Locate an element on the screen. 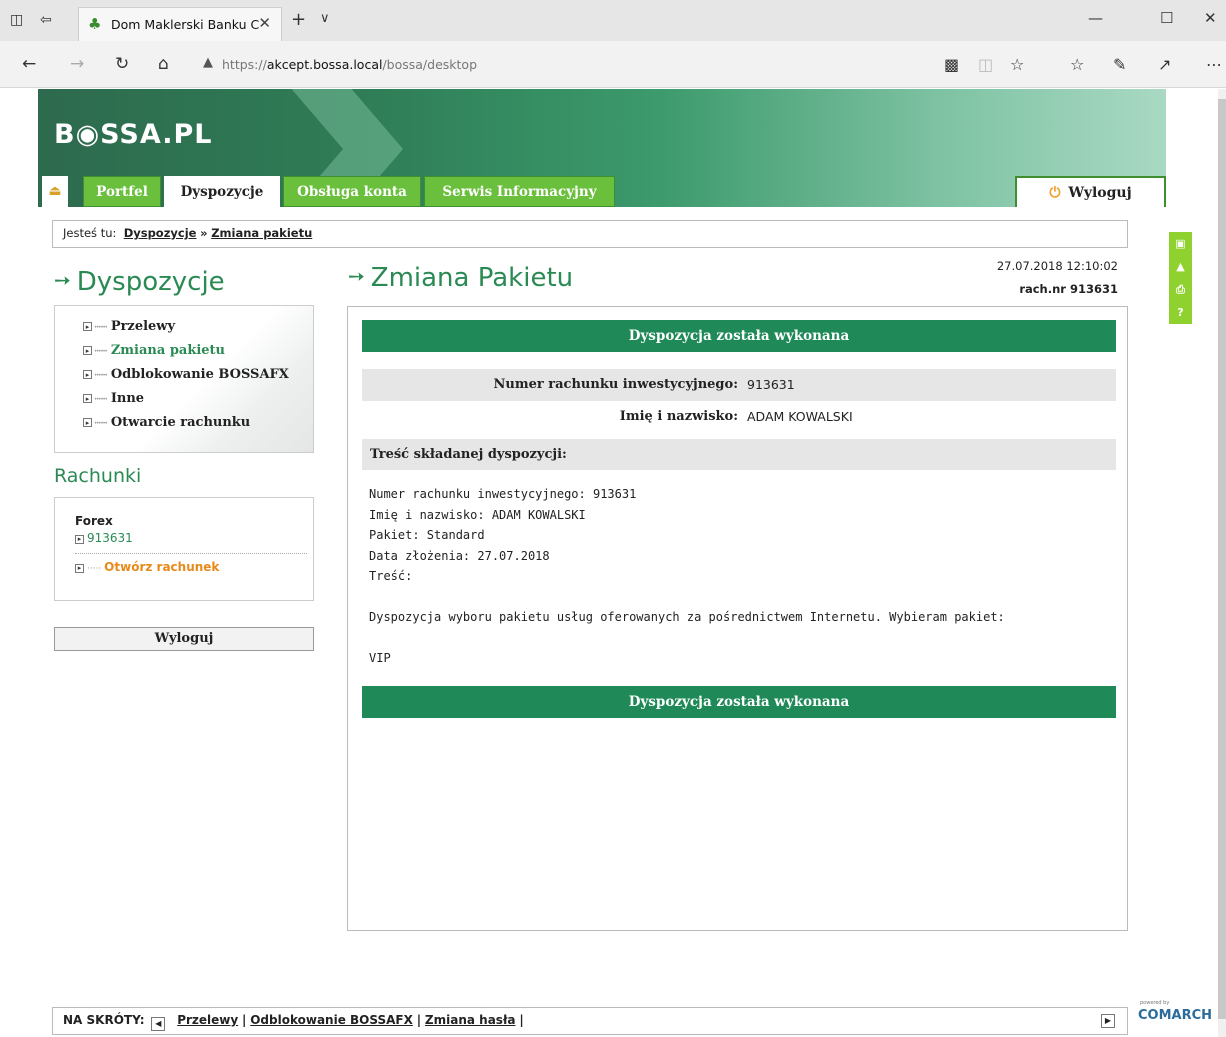 This screenshot has width=1226, height=1037. timestamp: 27.07.2018 12:10:02 is located at coordinates (1057, 266).